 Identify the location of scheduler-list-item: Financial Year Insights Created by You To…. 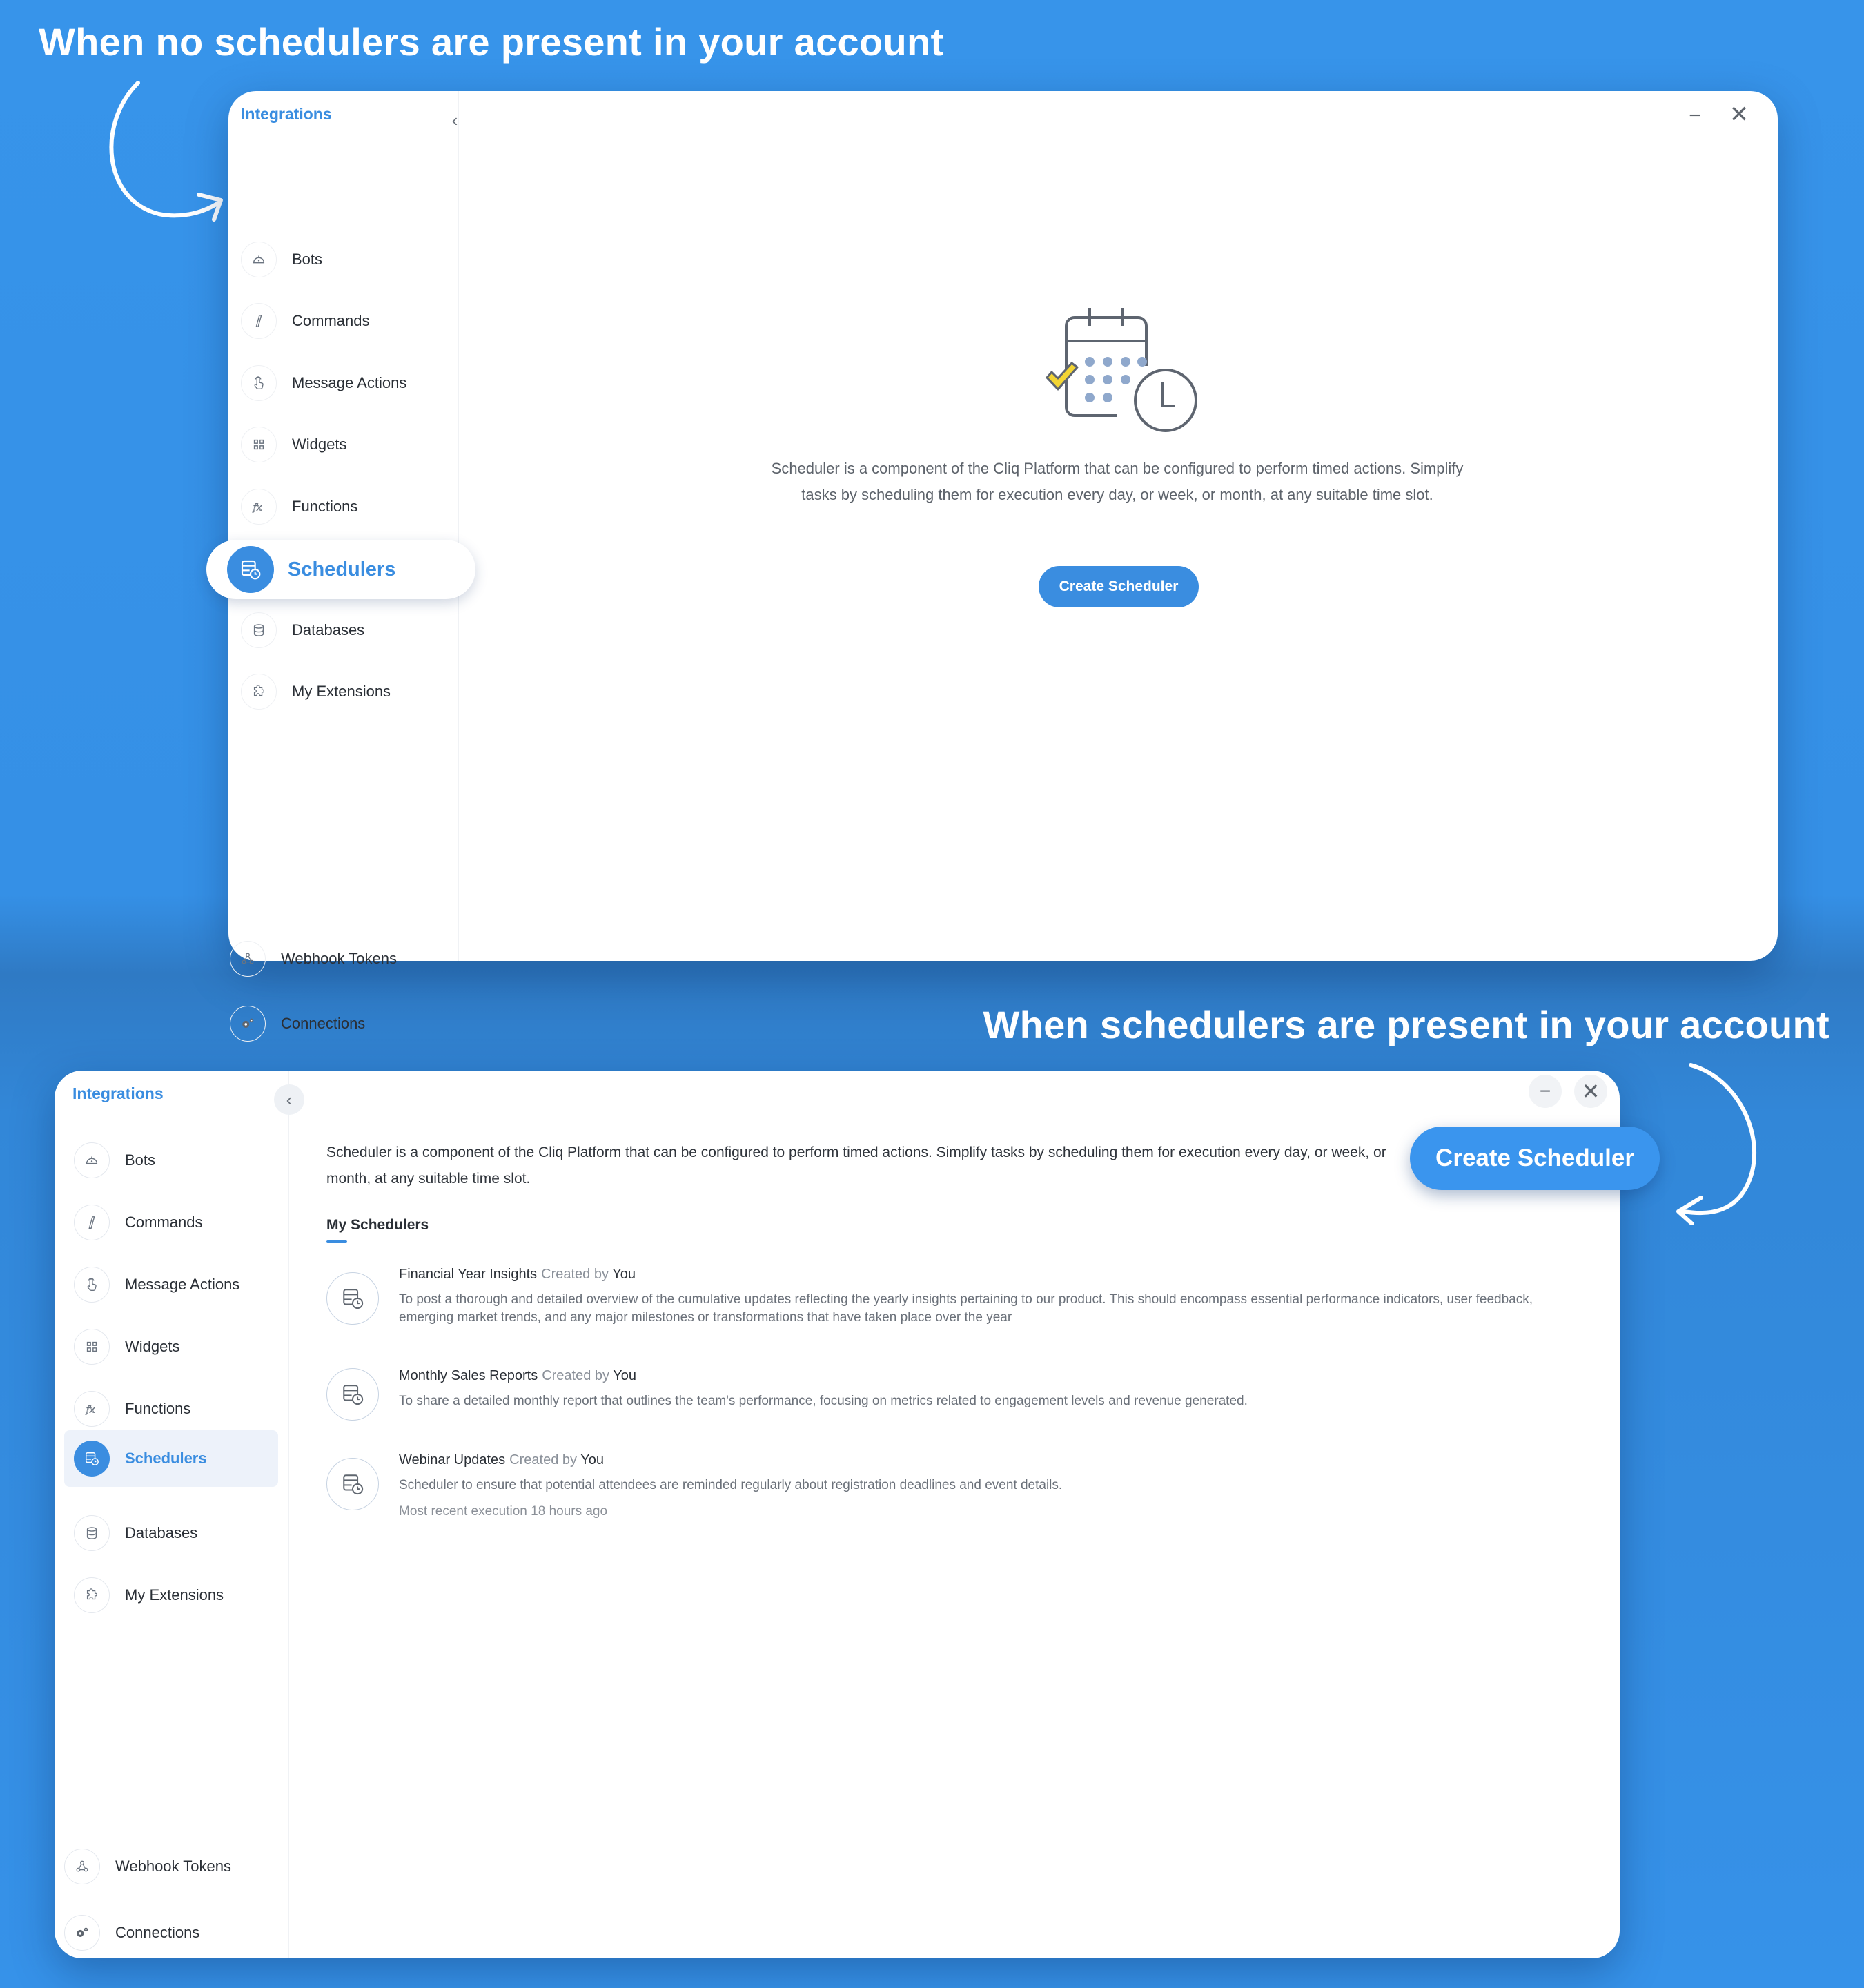
(957, 1299).